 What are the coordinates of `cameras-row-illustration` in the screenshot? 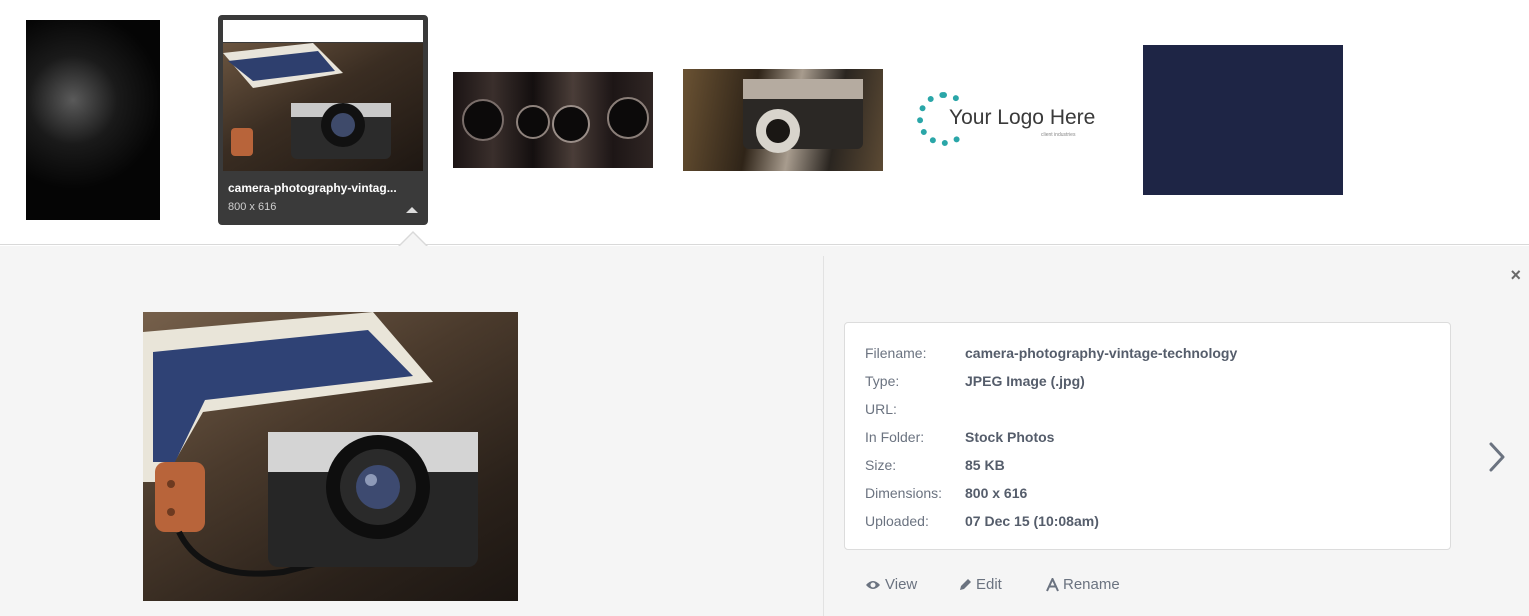 It's located at (555, 120).